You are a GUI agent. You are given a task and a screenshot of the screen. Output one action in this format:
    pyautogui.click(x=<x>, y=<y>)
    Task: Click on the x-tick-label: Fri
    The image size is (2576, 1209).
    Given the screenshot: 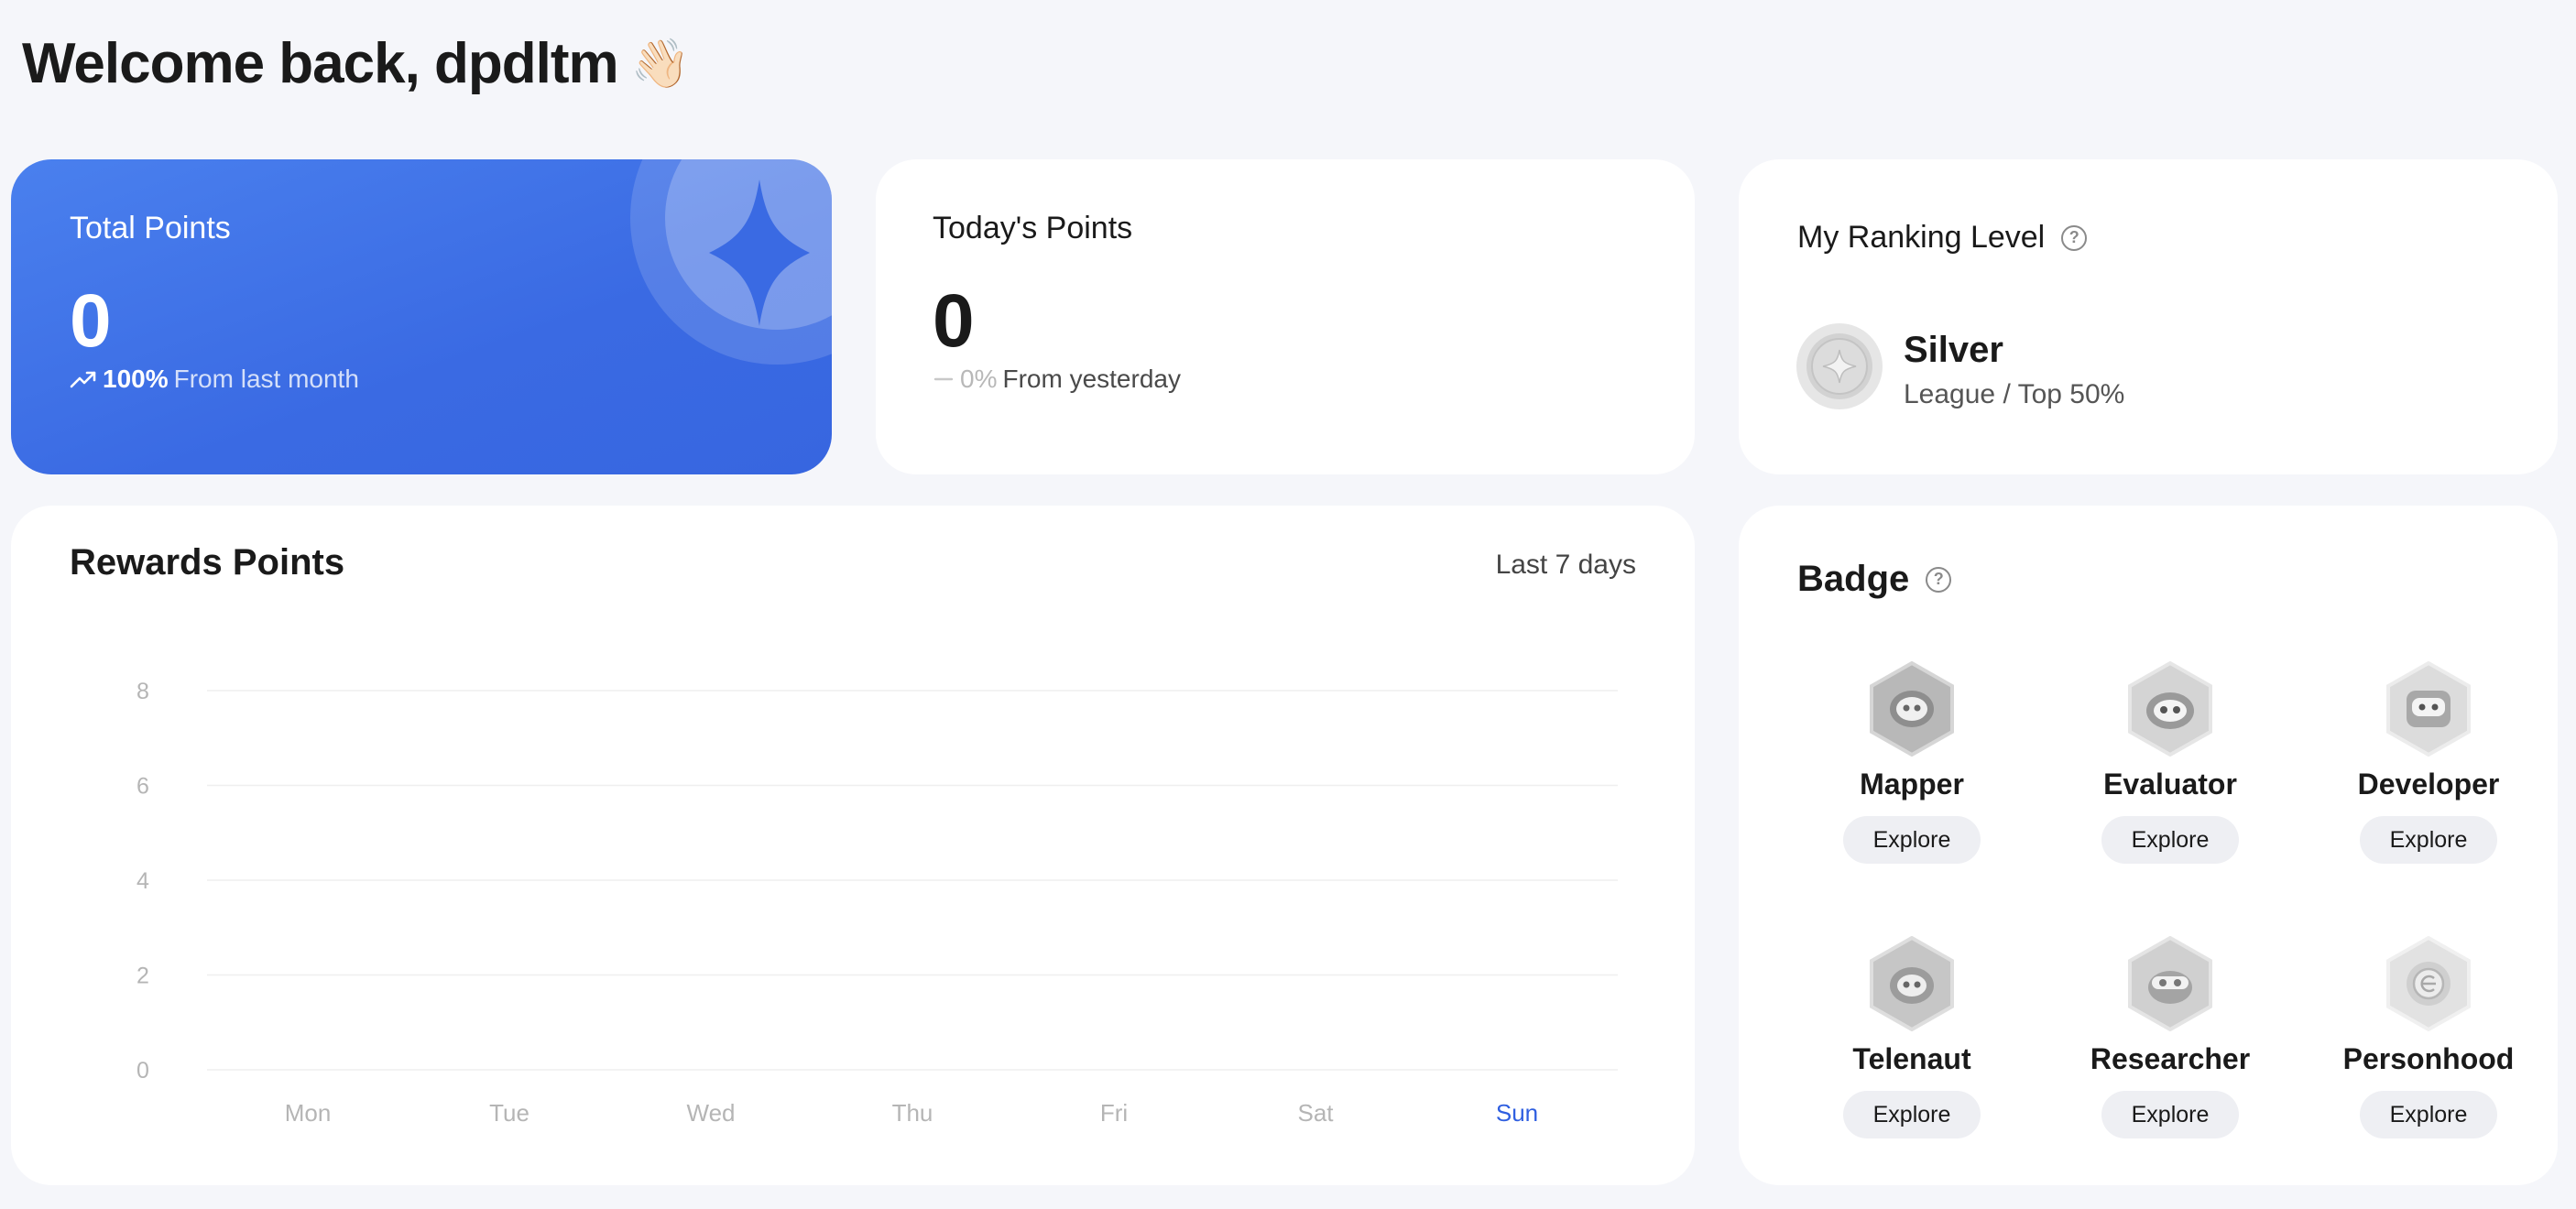 What is the action you would take?
    pyautogui.click(x=1114, y=1113)
    